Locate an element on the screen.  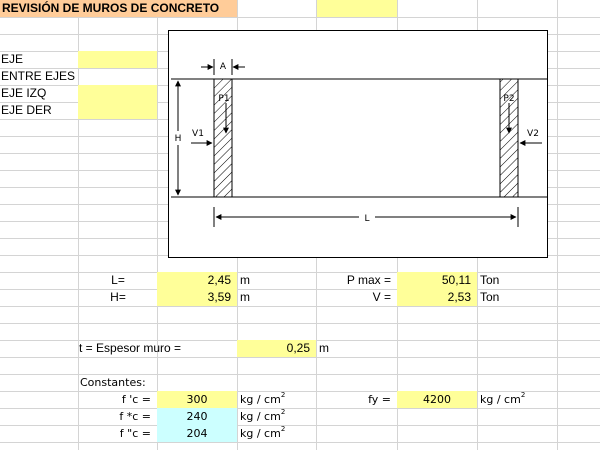
fc-star-label: f *c = is located at coordinates (135, 416).